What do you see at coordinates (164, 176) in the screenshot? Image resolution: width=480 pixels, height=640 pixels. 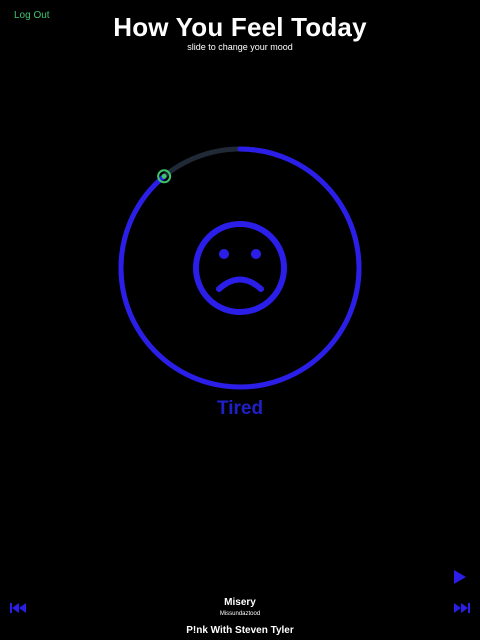 I see `mood-slider-handle` at bounding box center [164, 176].